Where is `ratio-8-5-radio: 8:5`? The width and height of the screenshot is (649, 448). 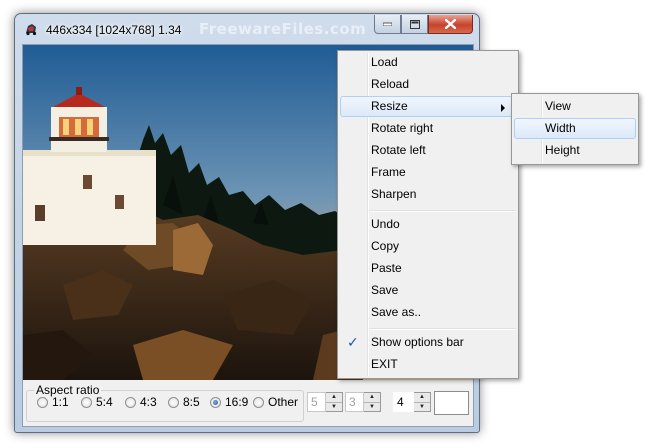 ratio-8-5-radio: 8:5 is located at coordinates (184, 402).